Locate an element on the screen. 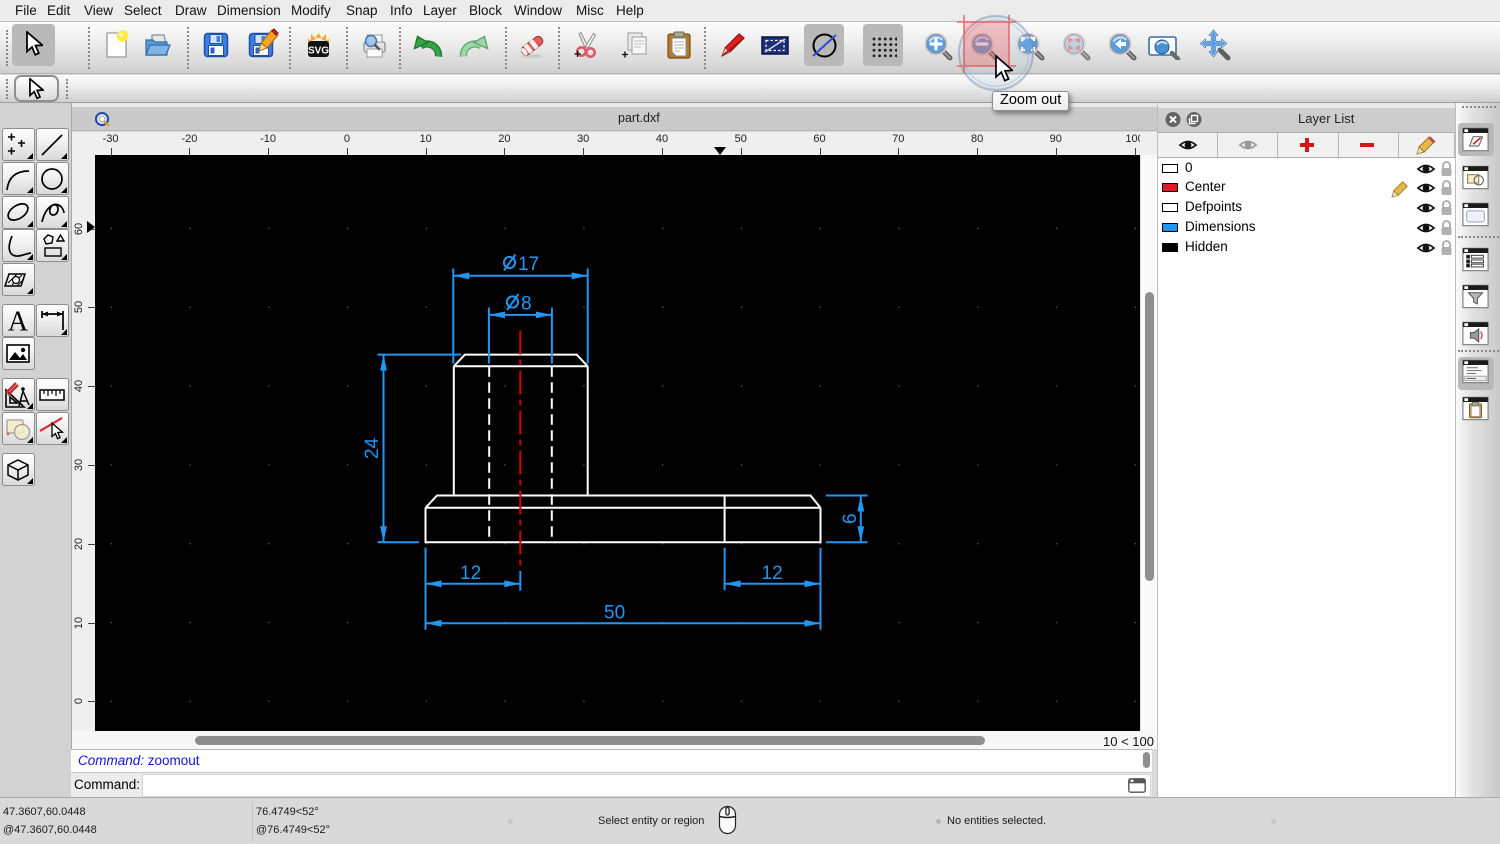 The width and height of the screenshot is (1500, 844). svg-text: 17 is located at coordinates (528, 264).